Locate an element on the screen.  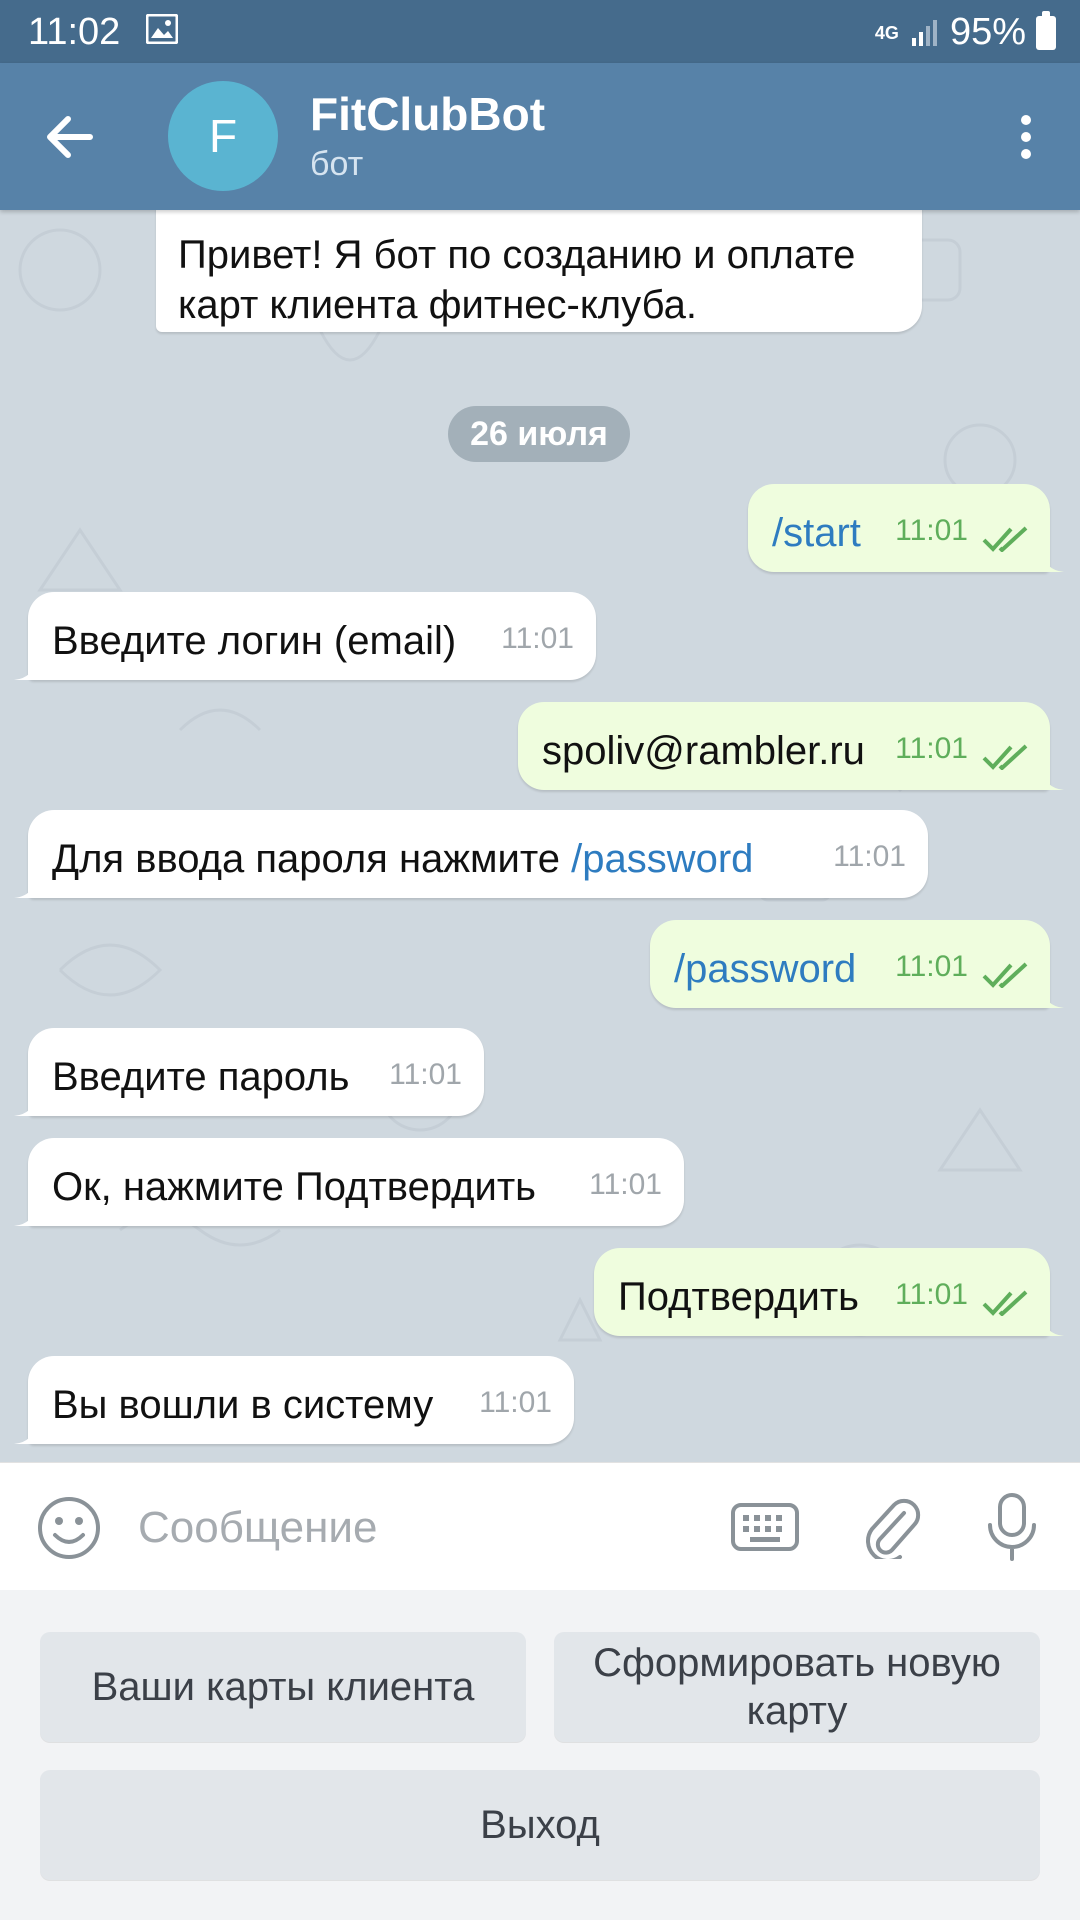
network-type: 4G is located at coordinates (886, 32).